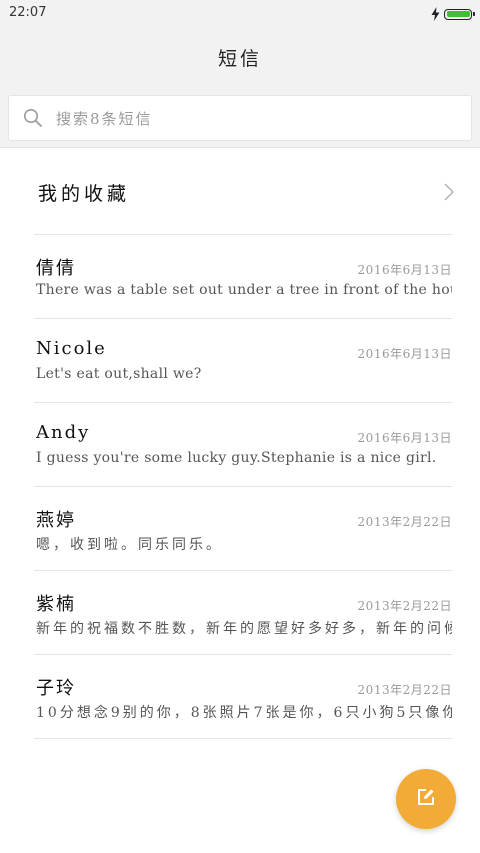 The height and width of the screenshot is (853, 480). Describe the element at coordinates (56, 688) in the screenshot. I see `message-sender: 子玲` at that location.